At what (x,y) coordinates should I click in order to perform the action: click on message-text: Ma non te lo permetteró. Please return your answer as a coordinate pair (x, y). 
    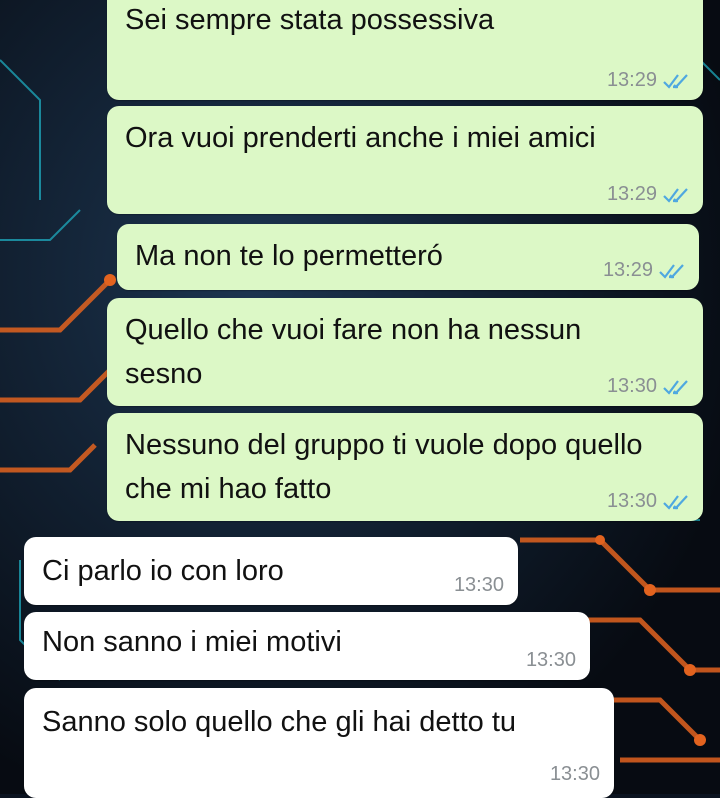
    Looking at the image, I should click on (289, 256).